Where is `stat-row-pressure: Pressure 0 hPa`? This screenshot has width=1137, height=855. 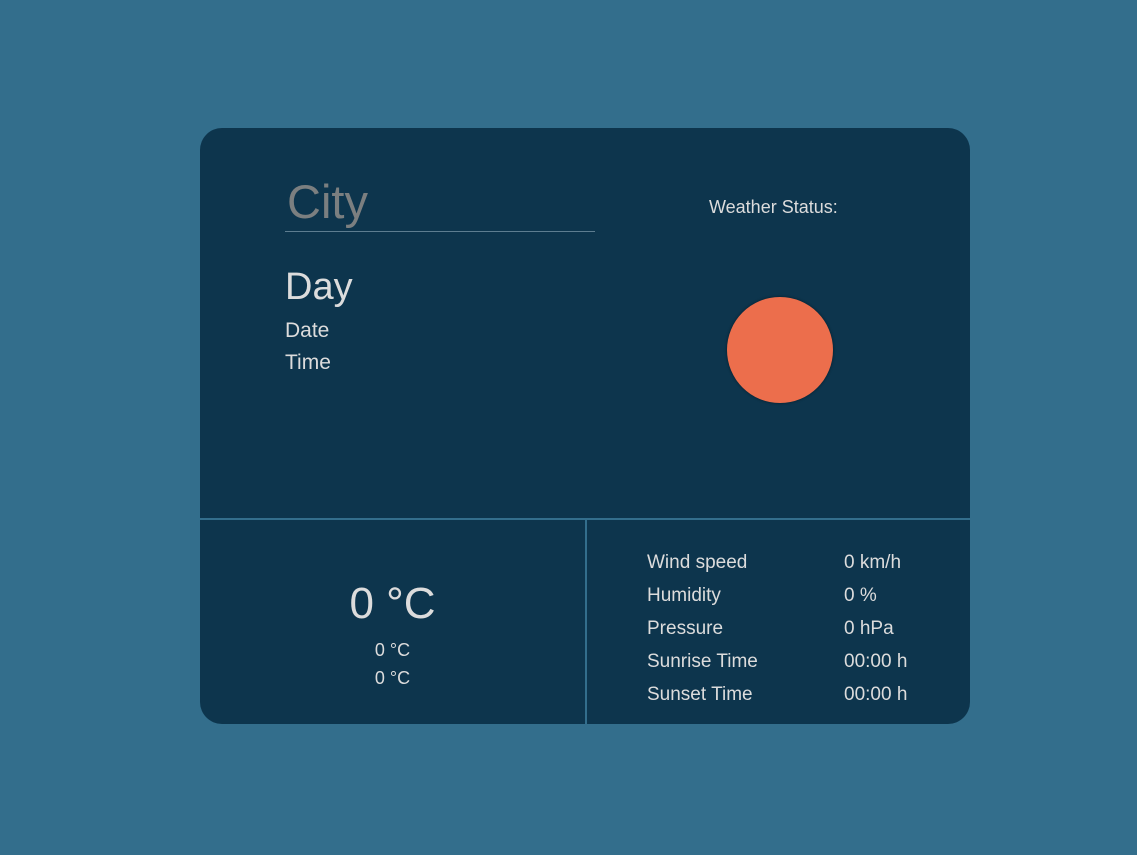
stat-row-pressure: Pressure 0 hPa is located at coordinates (797, 633).